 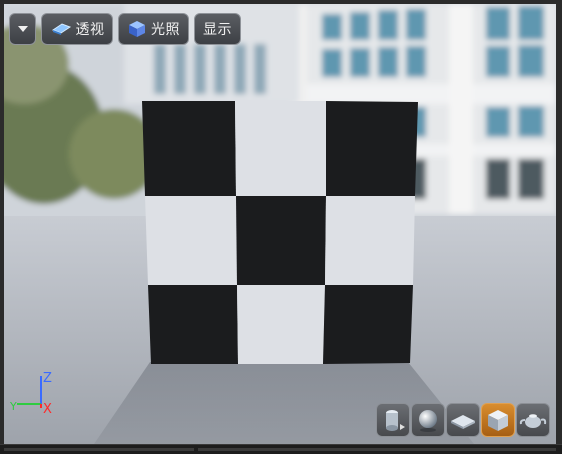 I want to click on perspective-button: 透视, so click(x=77, y=29).